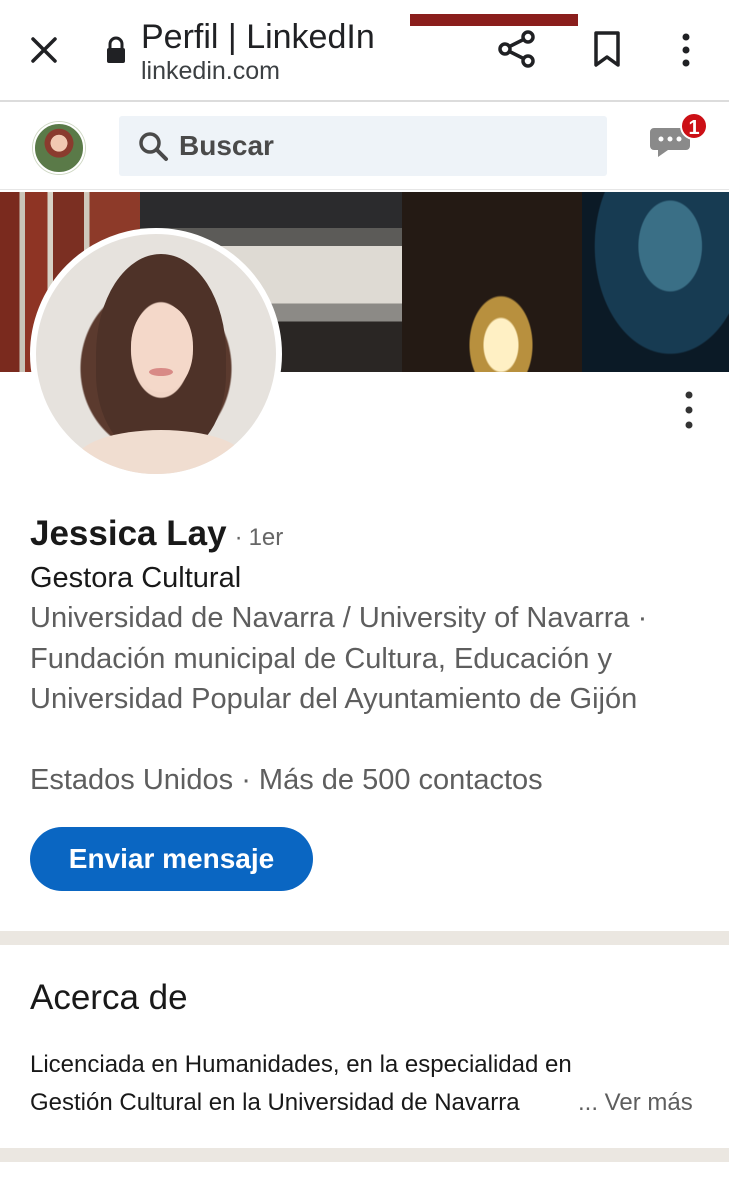 The image size is (729, 1200). What do you see at coordinates (136, 578) in the screenshot?
I see `profile-headline: Gestora Cultural` at bounding box center [136, 578].